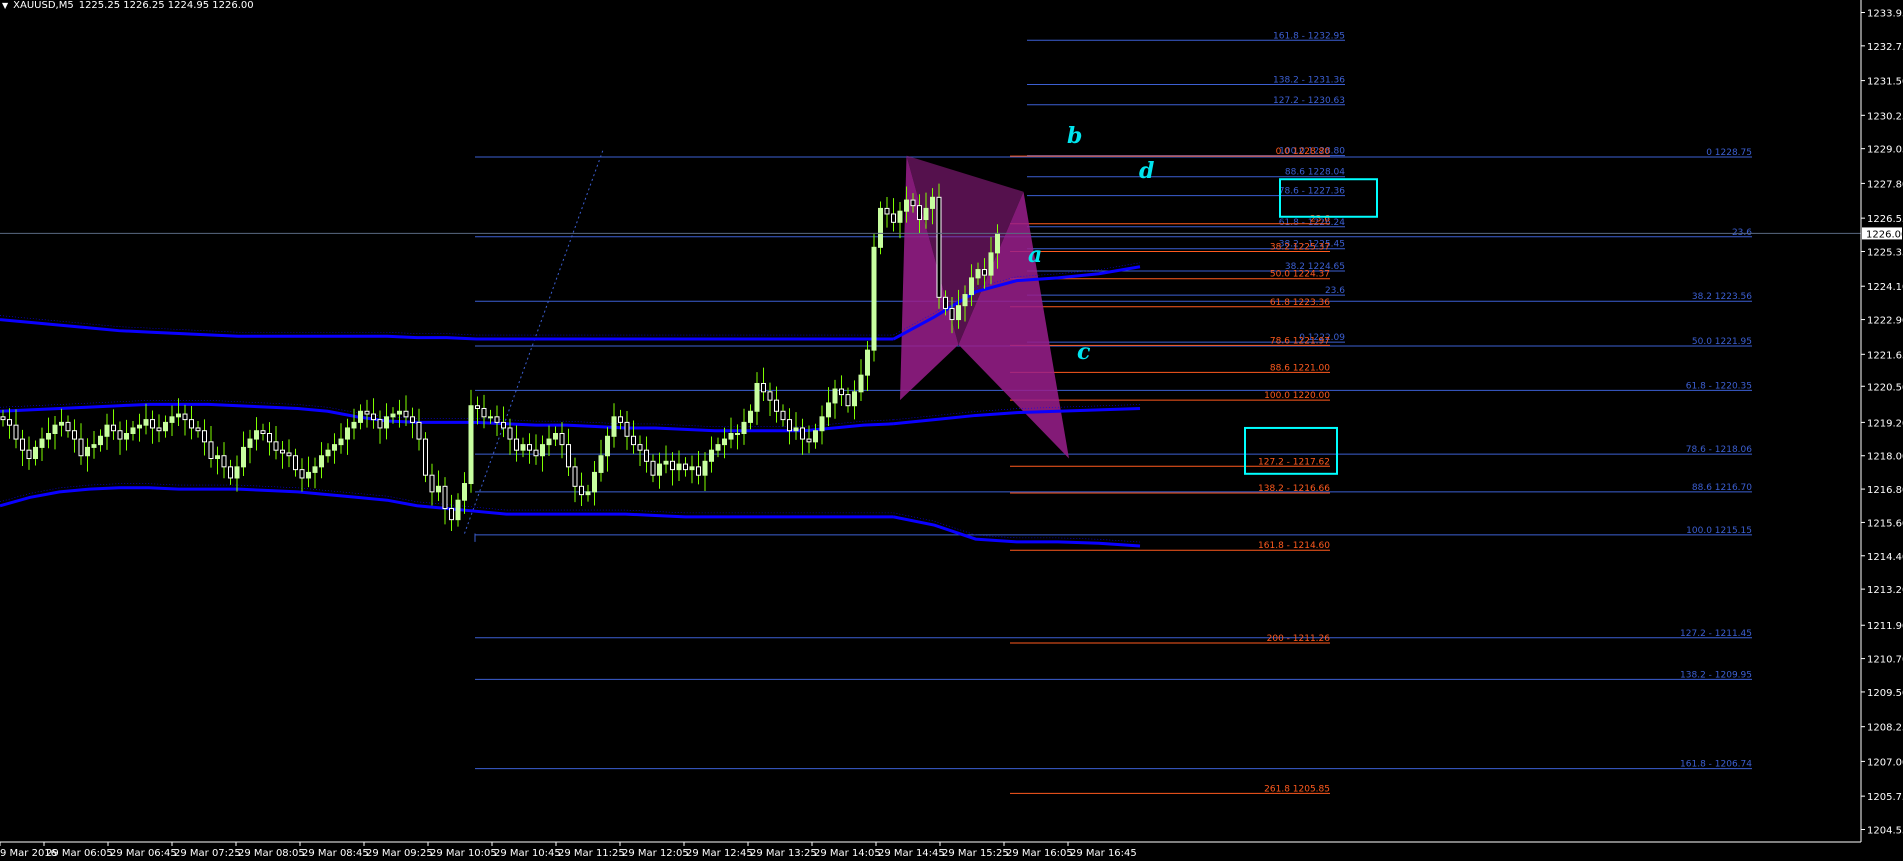 This screenshot has height=861, width=1903. What do you see at coordinates (655, 853) in the screenshot?
I see `time-tick-label: 29 Mar 12:05` at bounding box center [655, 853].